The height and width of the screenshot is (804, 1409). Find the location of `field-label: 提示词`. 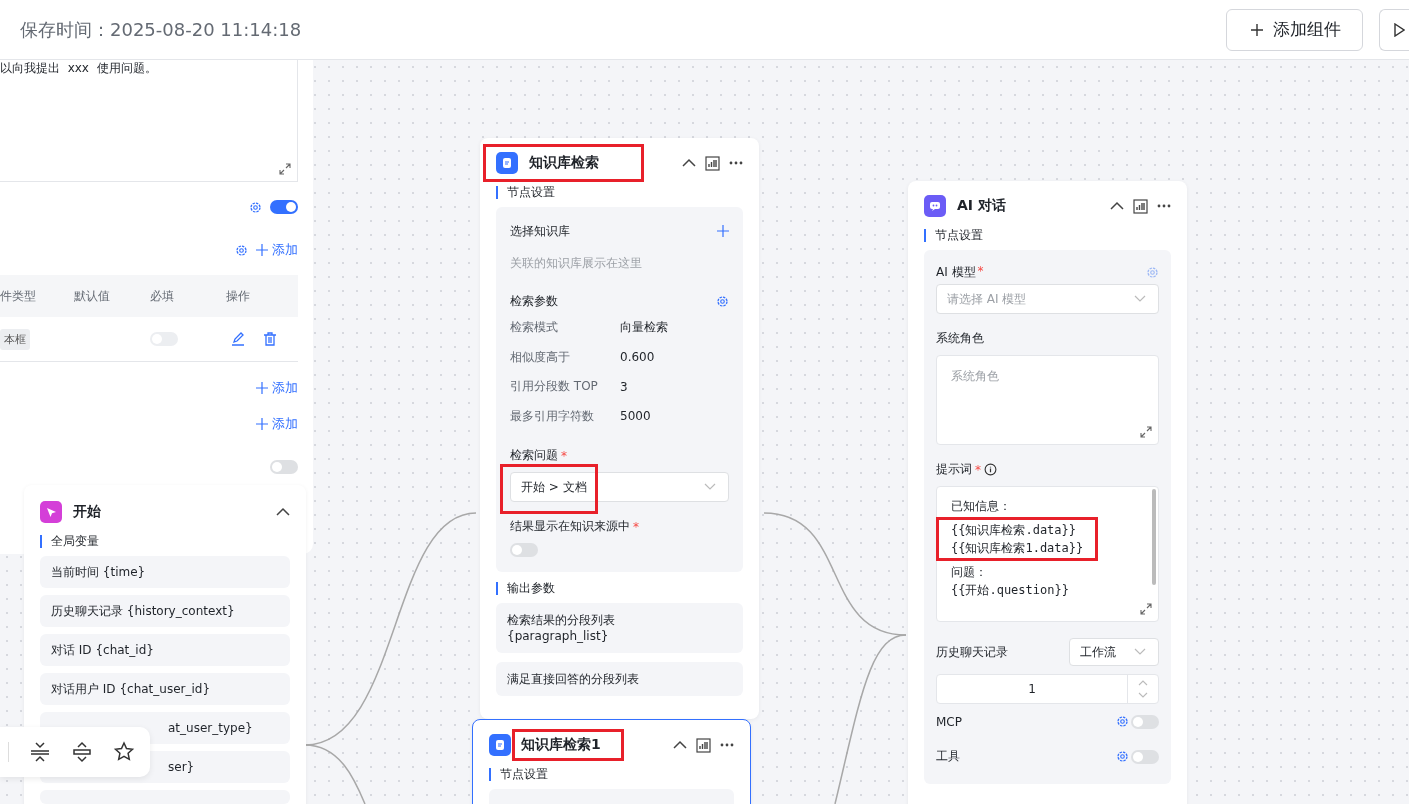

field-label: 提示词 is located at coordinates (954, 469).